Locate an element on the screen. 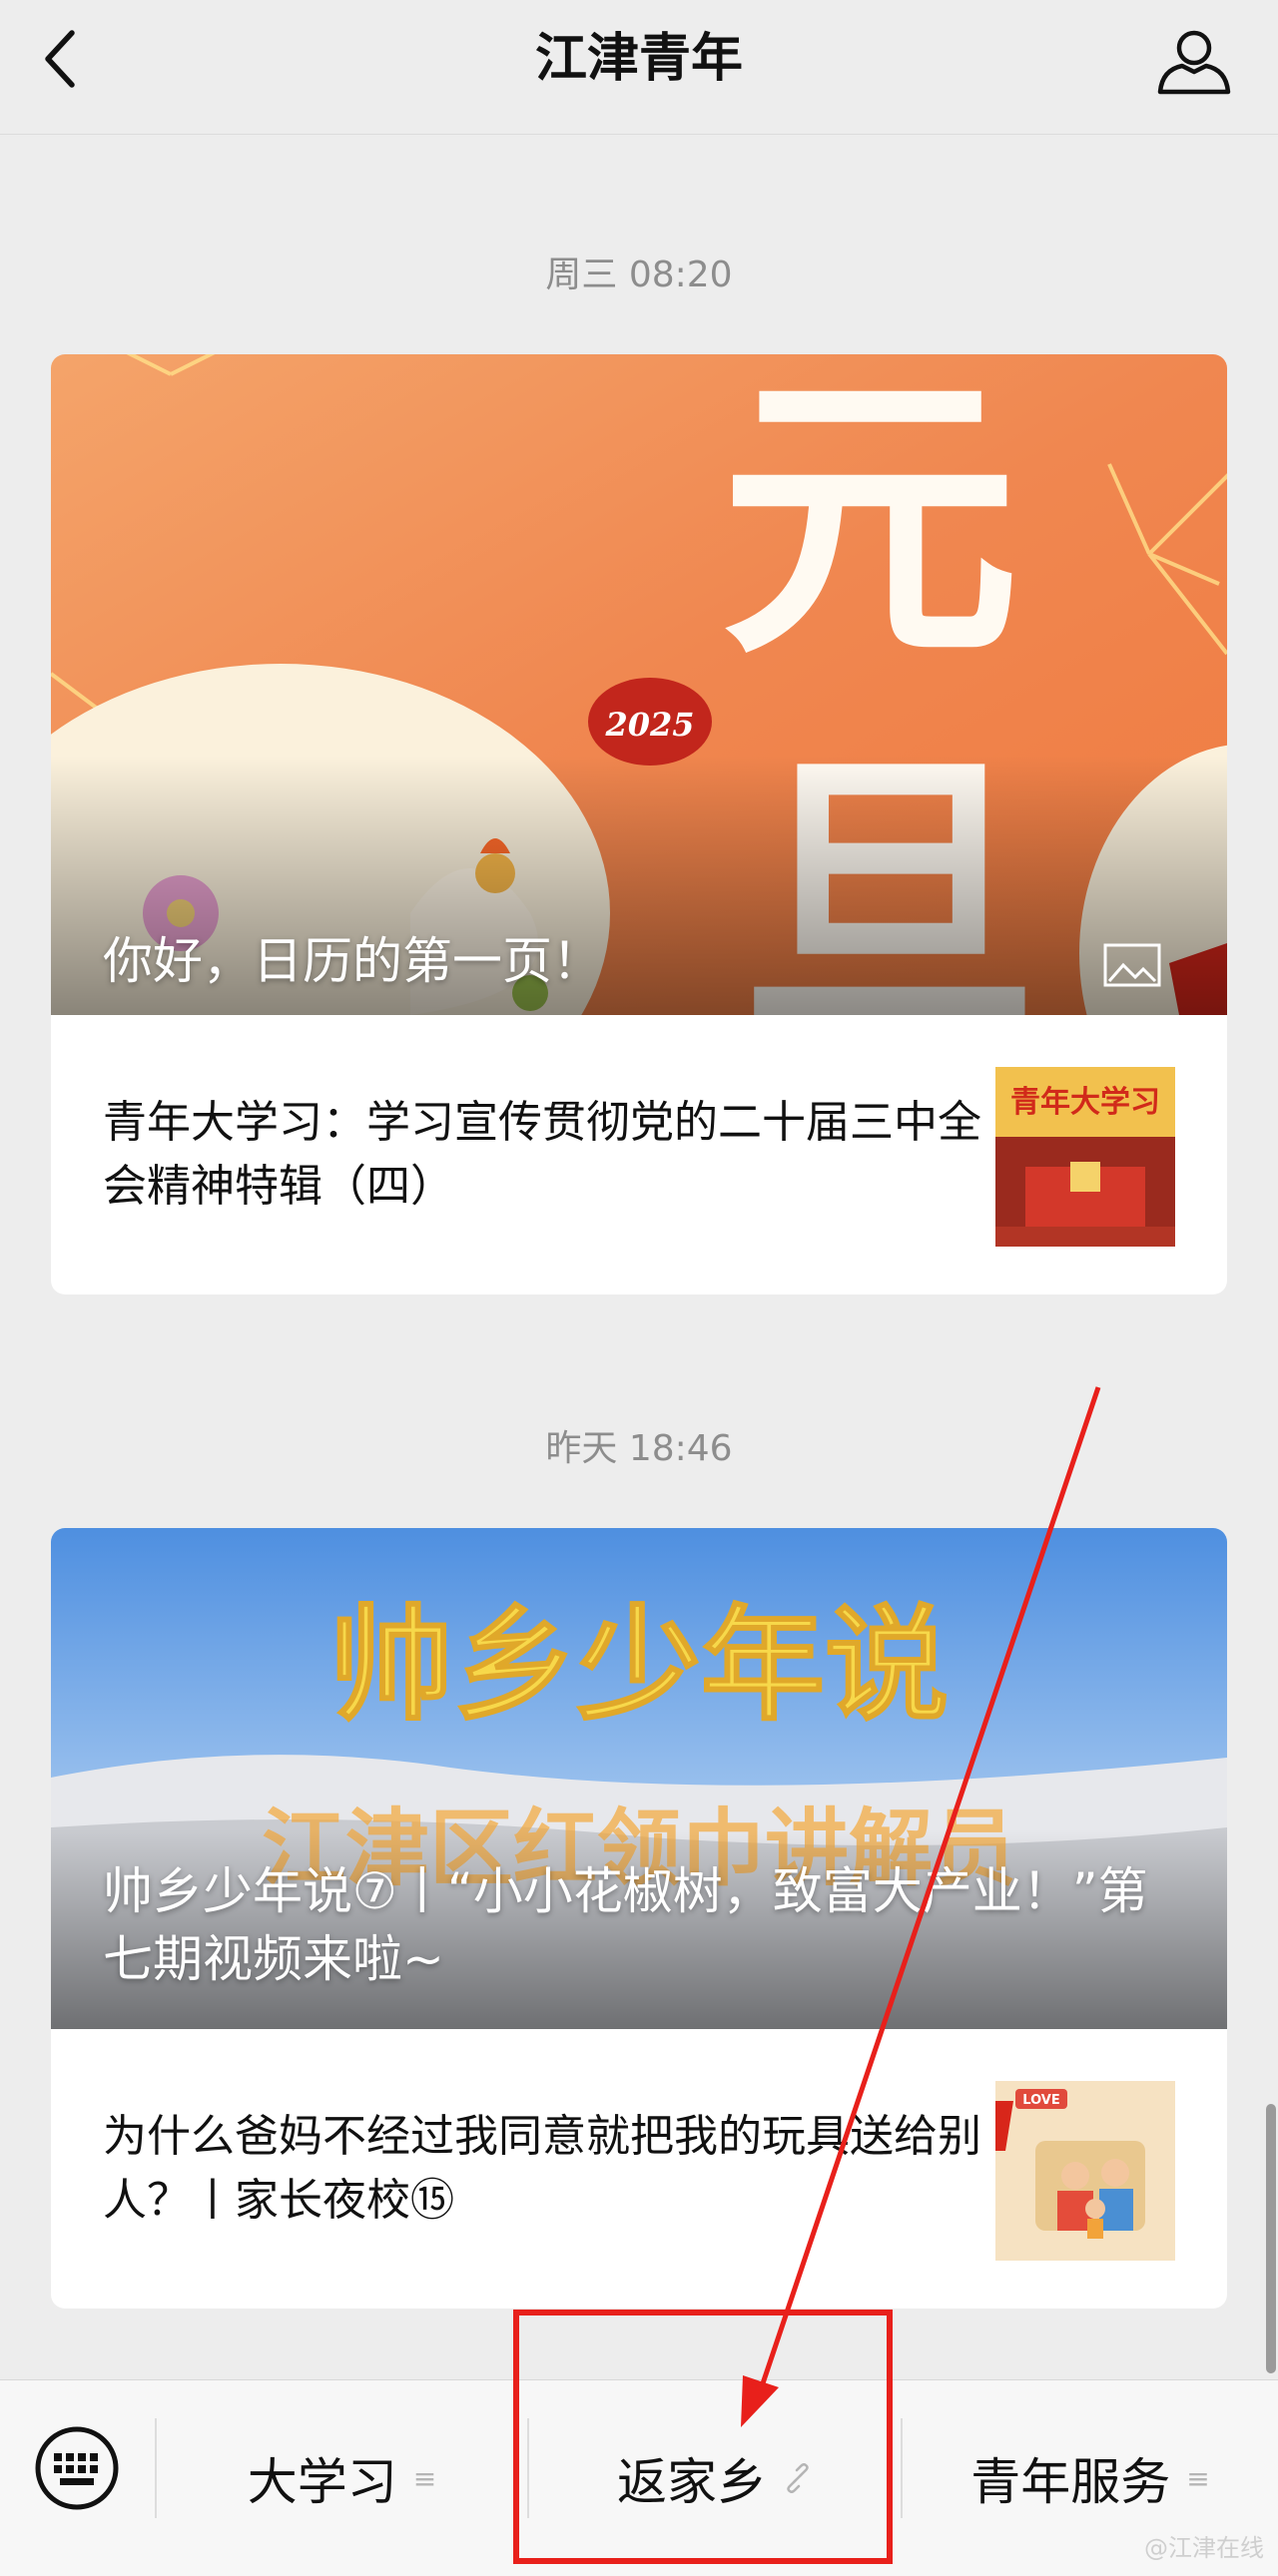  keyboard-icon is located at coordinates (77, 2468).